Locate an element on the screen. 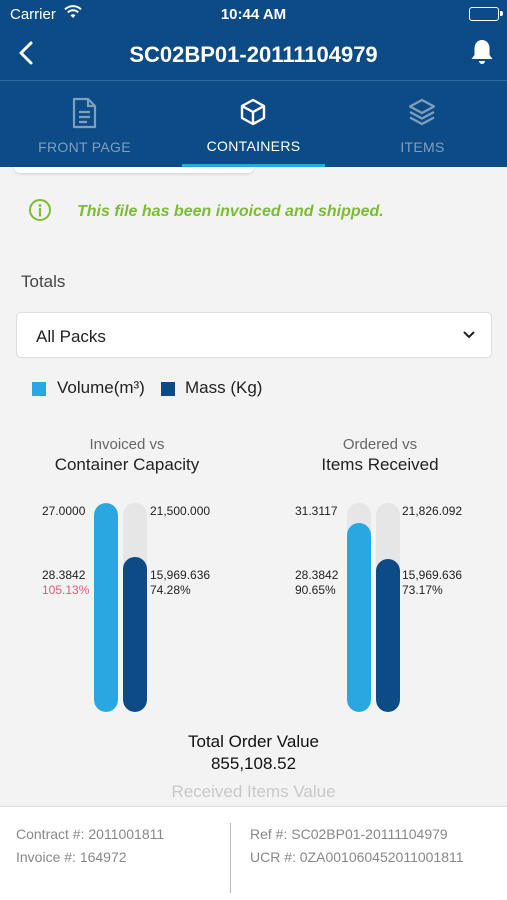  footer-left: Contract #: 2011001811 Invoice #: 164972 is located at coordinates (90, 846).